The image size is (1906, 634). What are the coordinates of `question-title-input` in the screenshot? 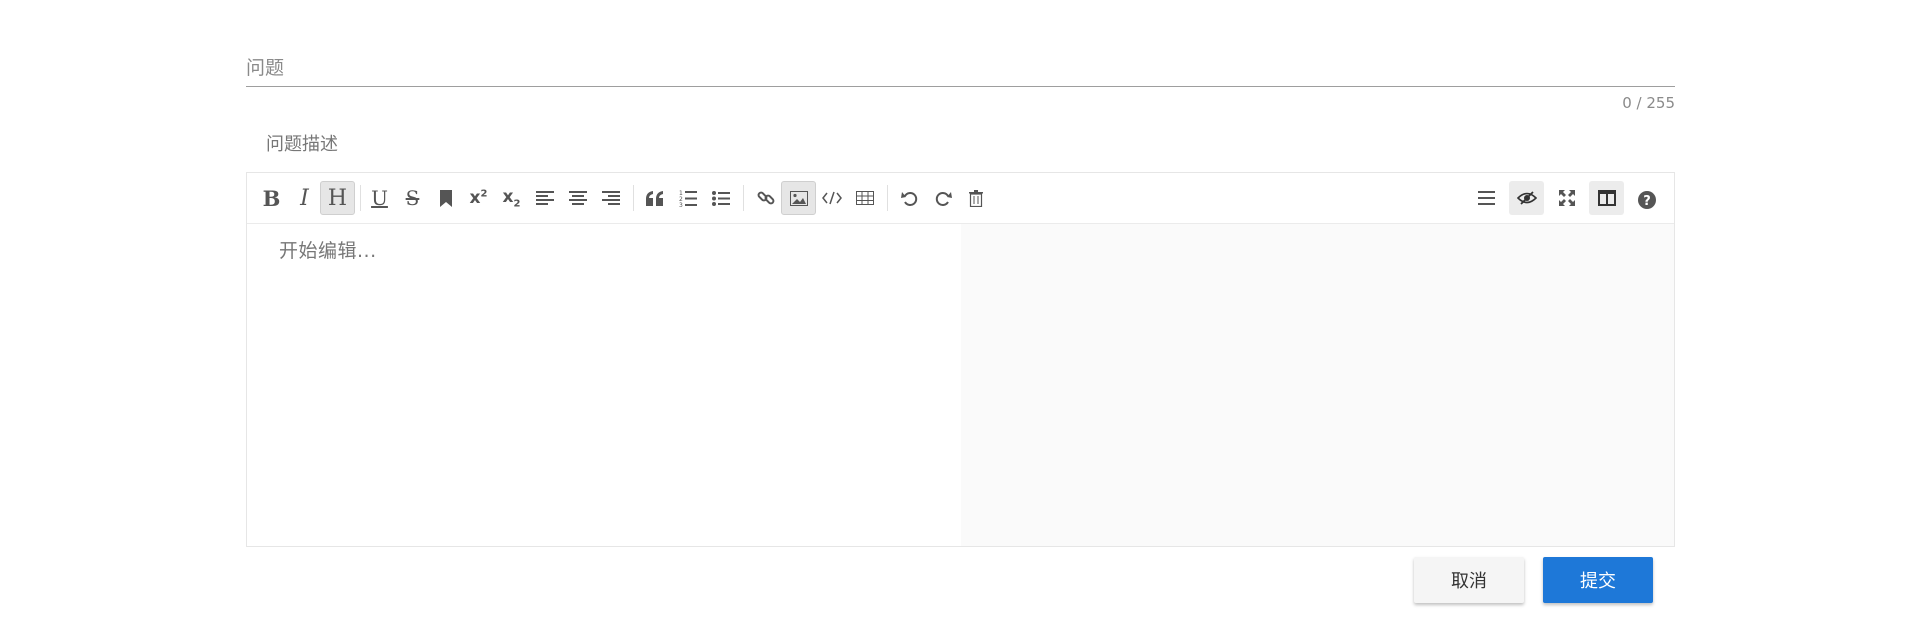 It's located at (960, 68).